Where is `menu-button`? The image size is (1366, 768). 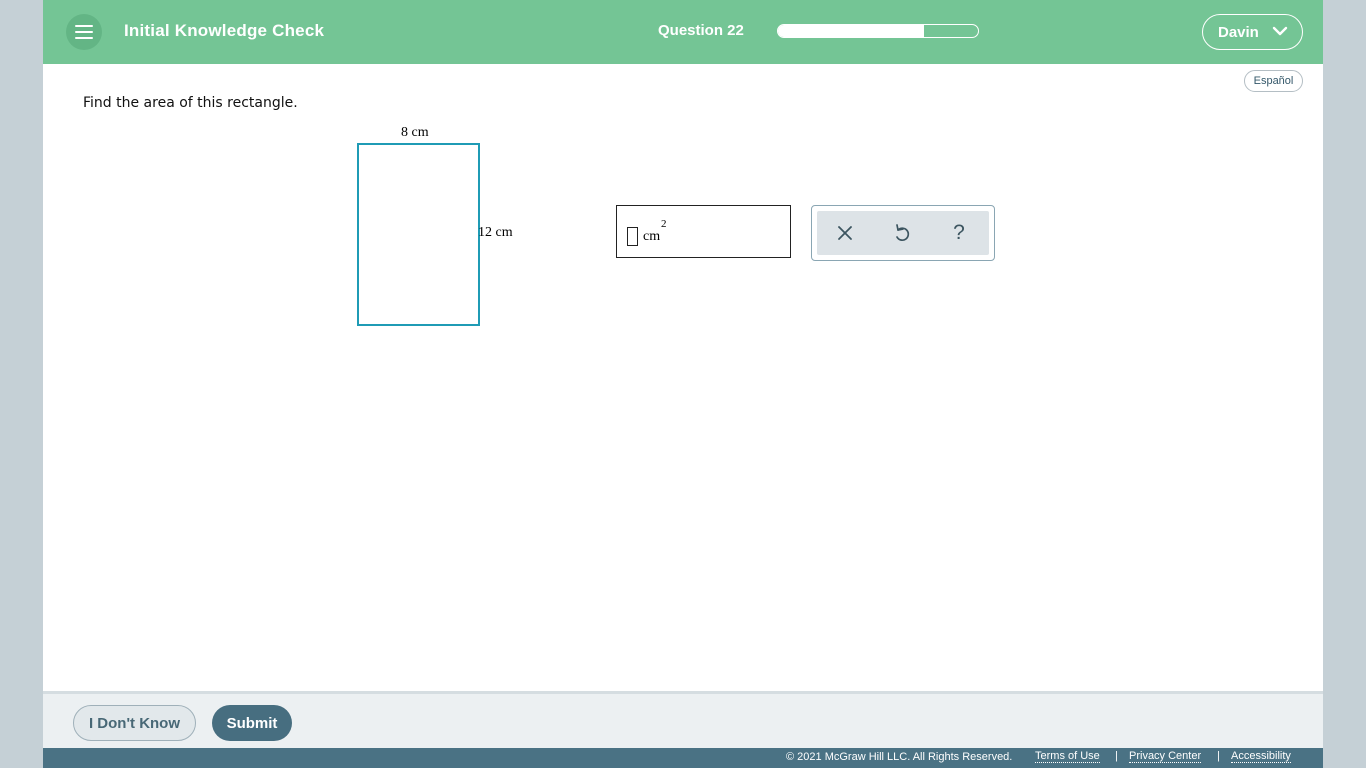 menu-button is located at coordinates (84, 32).